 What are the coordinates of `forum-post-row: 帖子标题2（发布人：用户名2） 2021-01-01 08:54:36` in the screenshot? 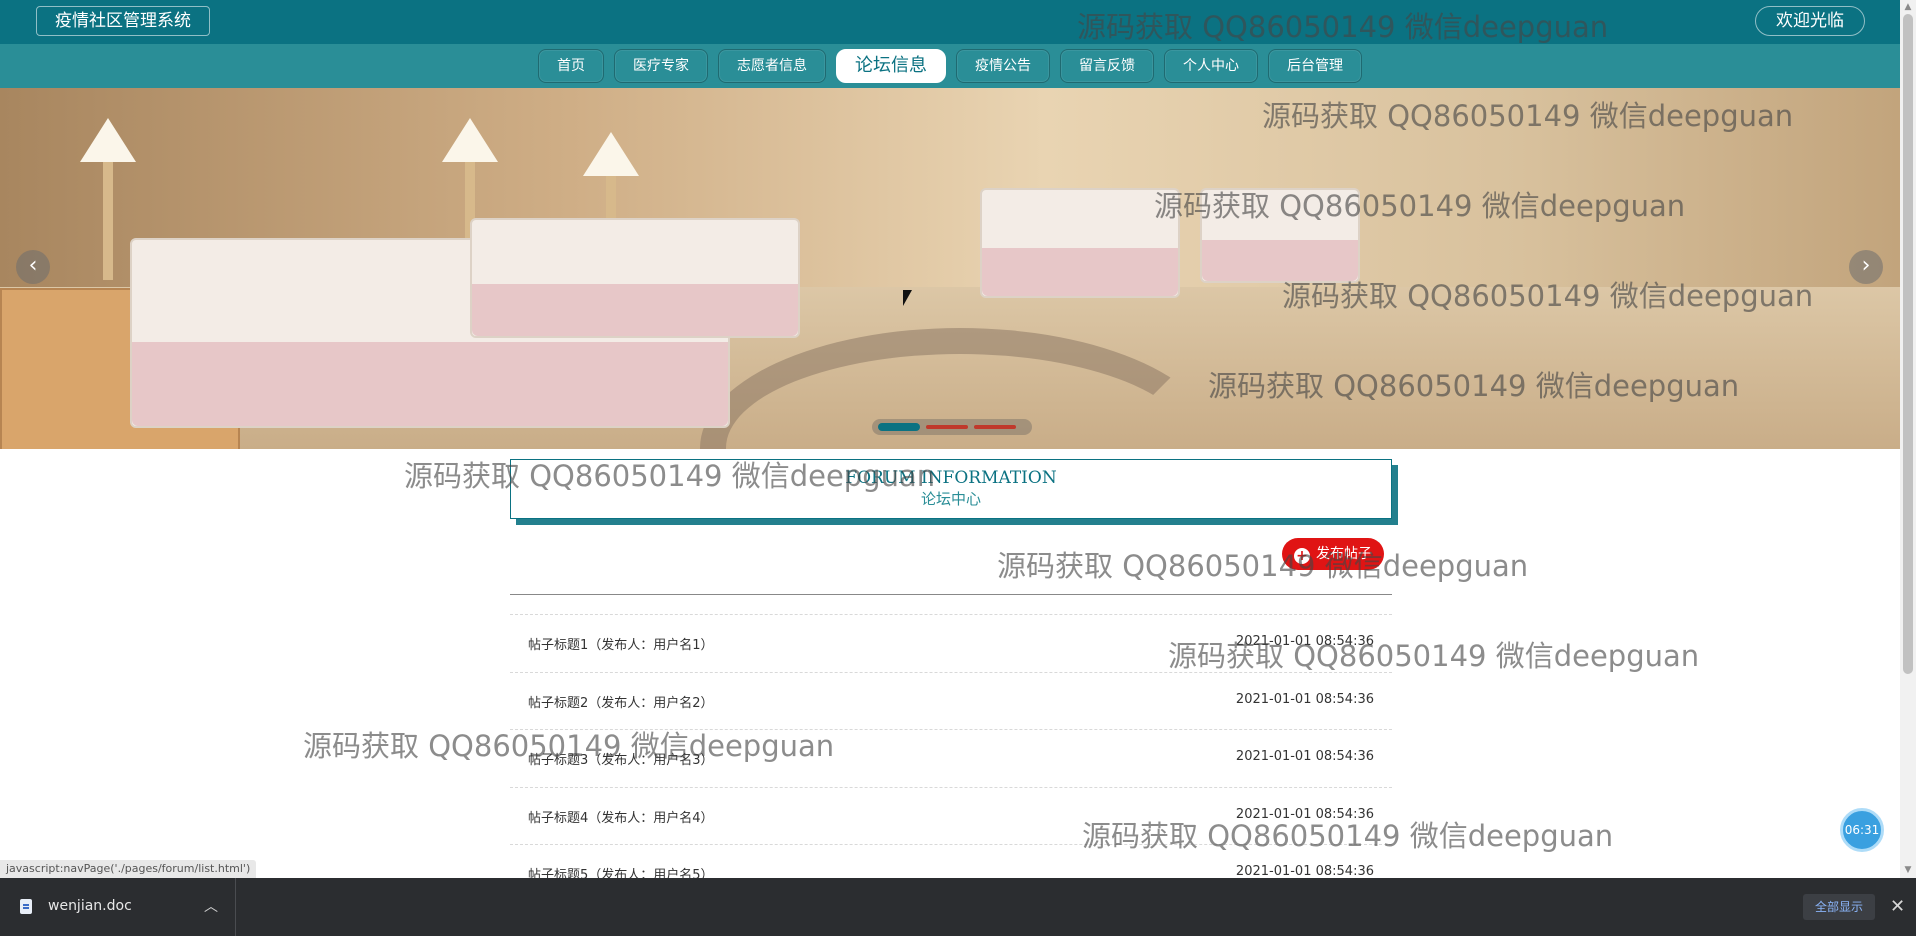 It's located at (951, 700).